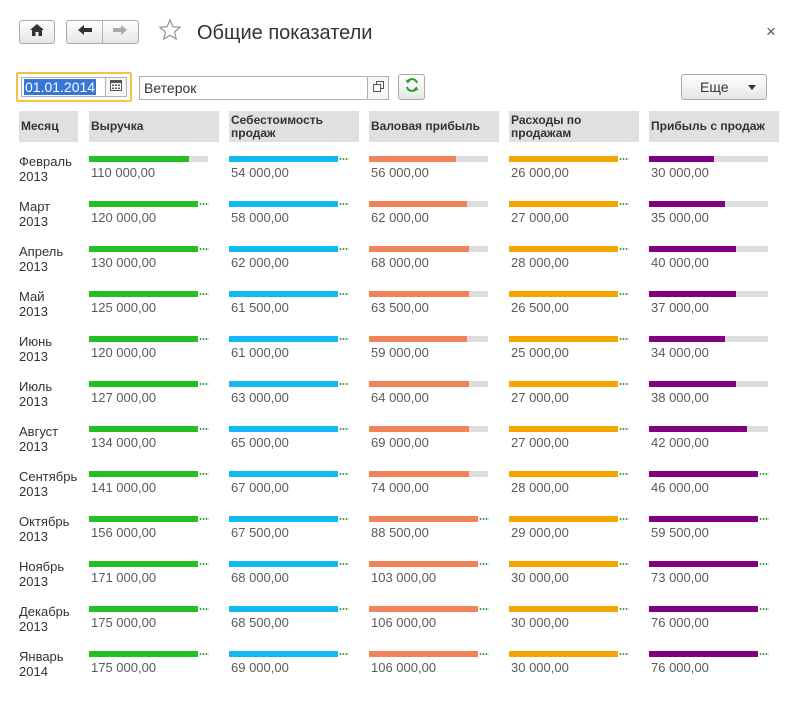  I want to click on cost-cell: 69 000,00, so click(294, 666).